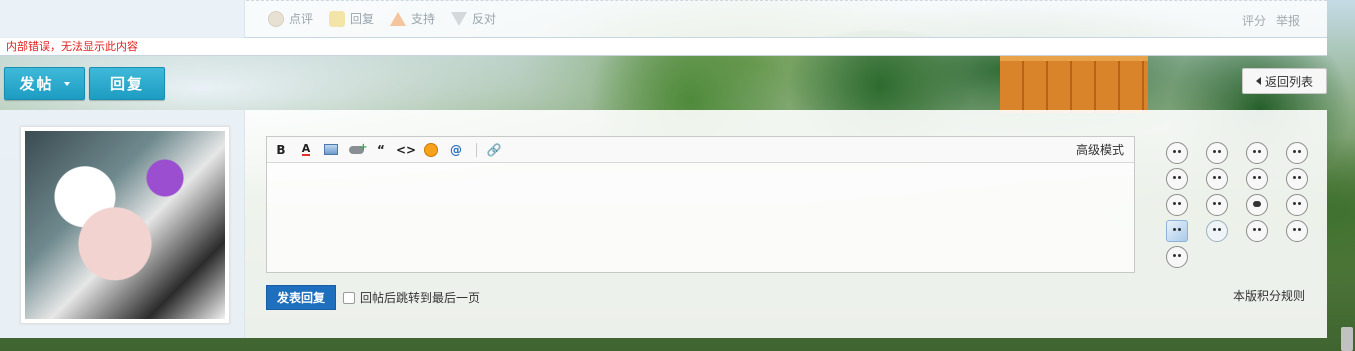  What do you see at coordinates (412, 18) in the screenshot?
I see `support-action: 支持` at bounding box center [412, 18].